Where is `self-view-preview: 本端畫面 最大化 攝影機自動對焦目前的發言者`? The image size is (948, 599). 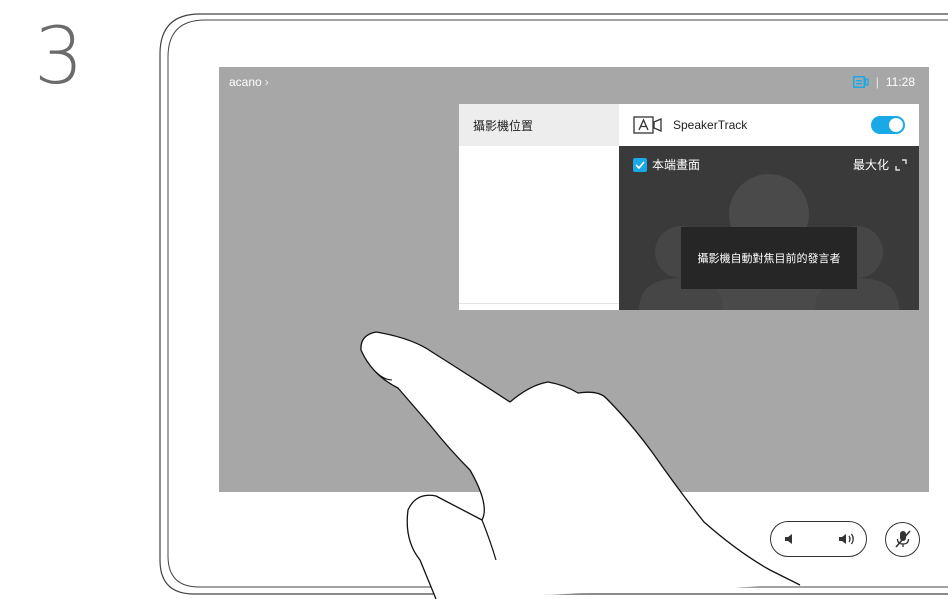
self-view-preview: 本端畫面 最大化 攝影機自動對焦目前的發言者 is located at coordinates (769, 228).